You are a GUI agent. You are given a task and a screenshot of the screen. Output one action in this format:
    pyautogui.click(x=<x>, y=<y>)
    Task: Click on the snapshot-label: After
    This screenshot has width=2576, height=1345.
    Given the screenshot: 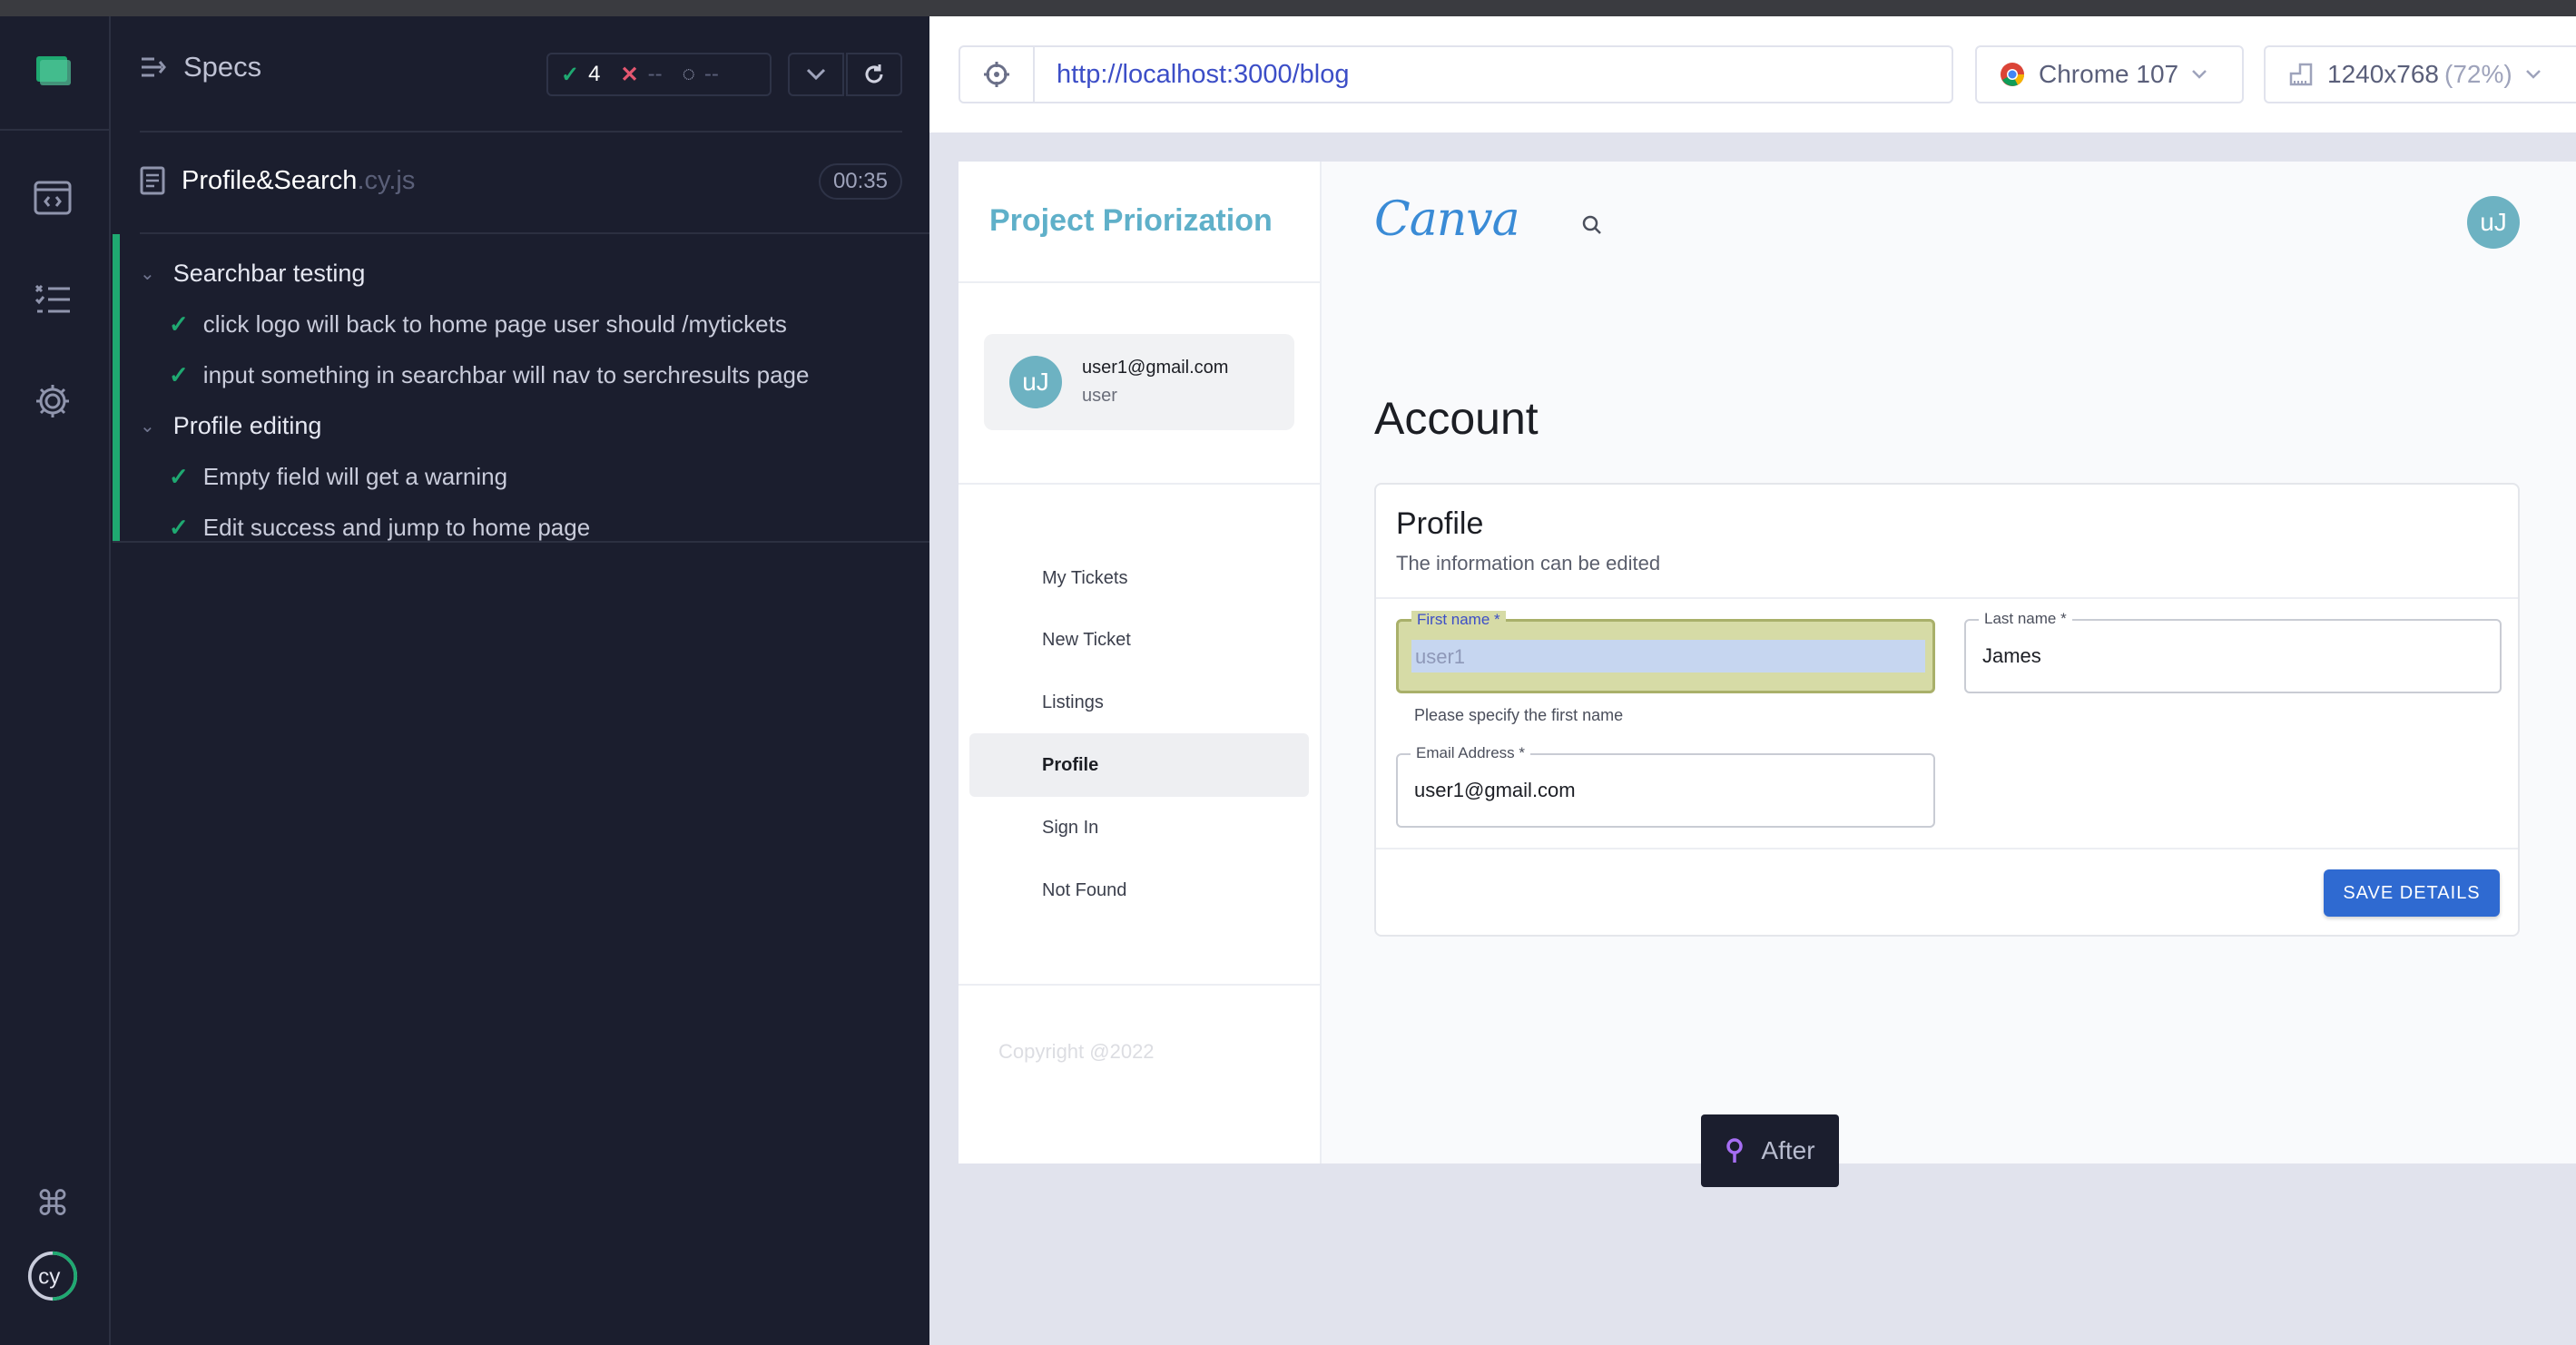 What is the action you would take?
    pyautogui.click(x=1788, y=1150)
    